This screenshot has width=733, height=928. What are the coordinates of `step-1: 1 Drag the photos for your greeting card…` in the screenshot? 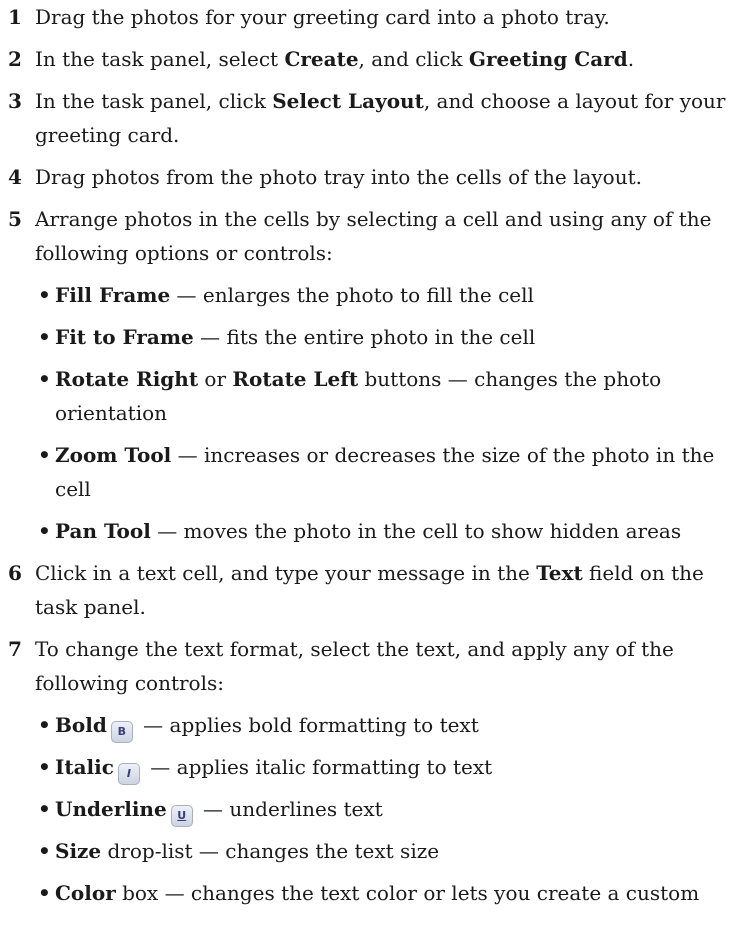 It's located at (368, 17).